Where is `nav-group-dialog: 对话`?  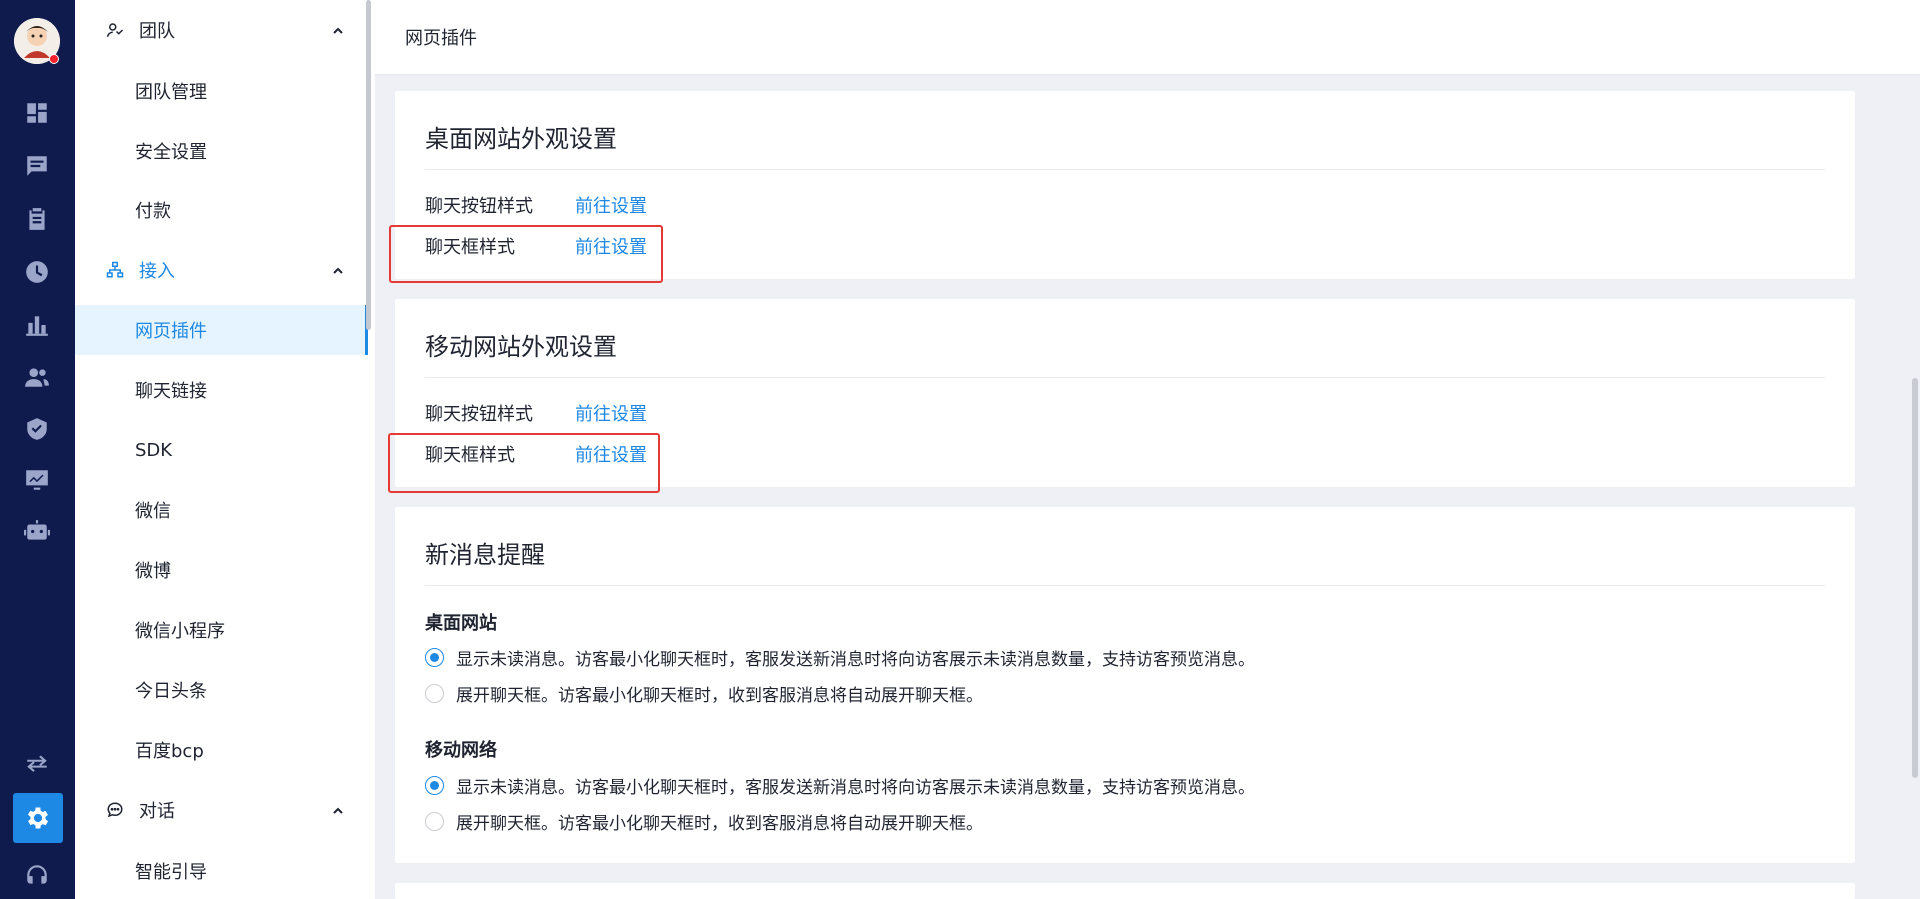
nav-group-dialog: 对话 is located at coordinates (225, 810).